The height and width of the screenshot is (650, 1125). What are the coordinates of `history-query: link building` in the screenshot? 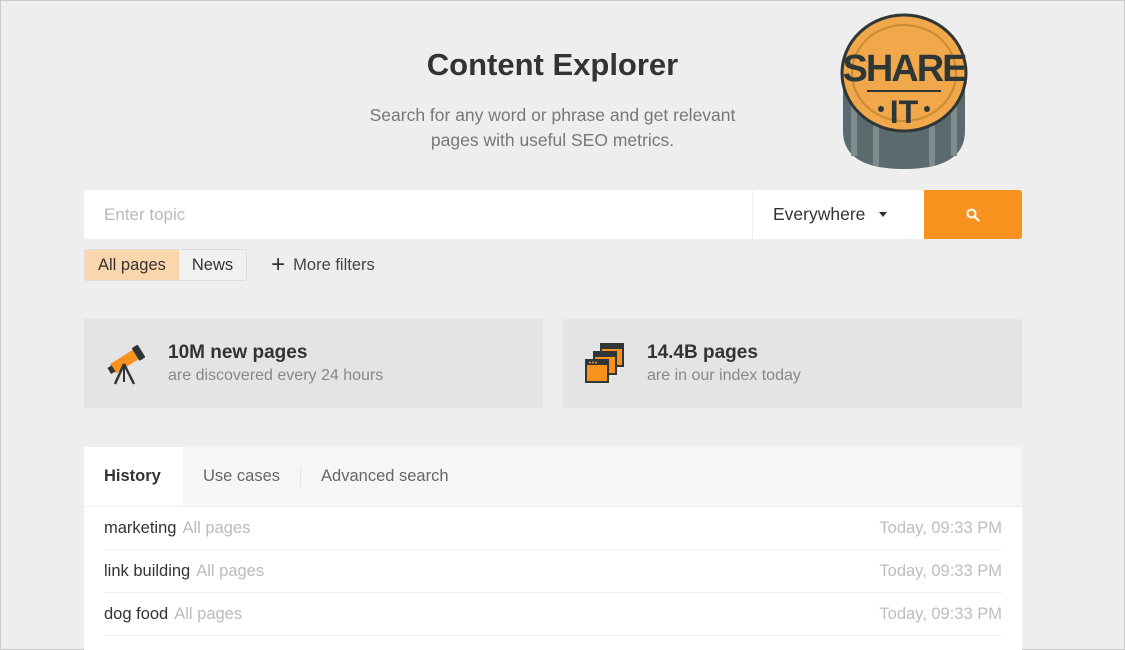 It's located at (147, 570).